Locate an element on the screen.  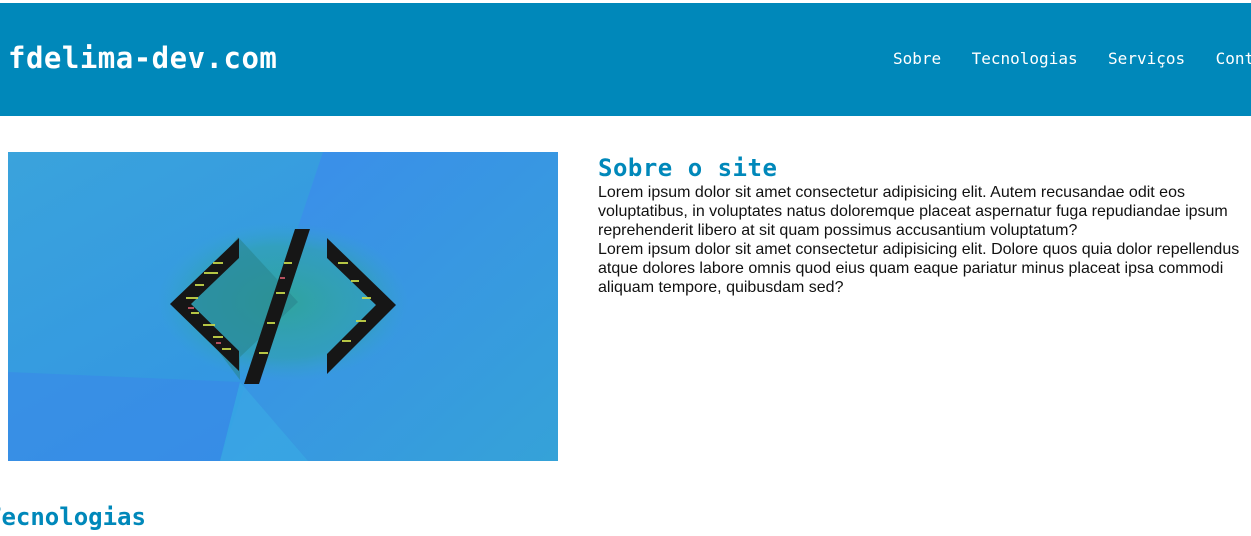
nav-link-servicos: Serviços is located at coordinates (1146, 58).